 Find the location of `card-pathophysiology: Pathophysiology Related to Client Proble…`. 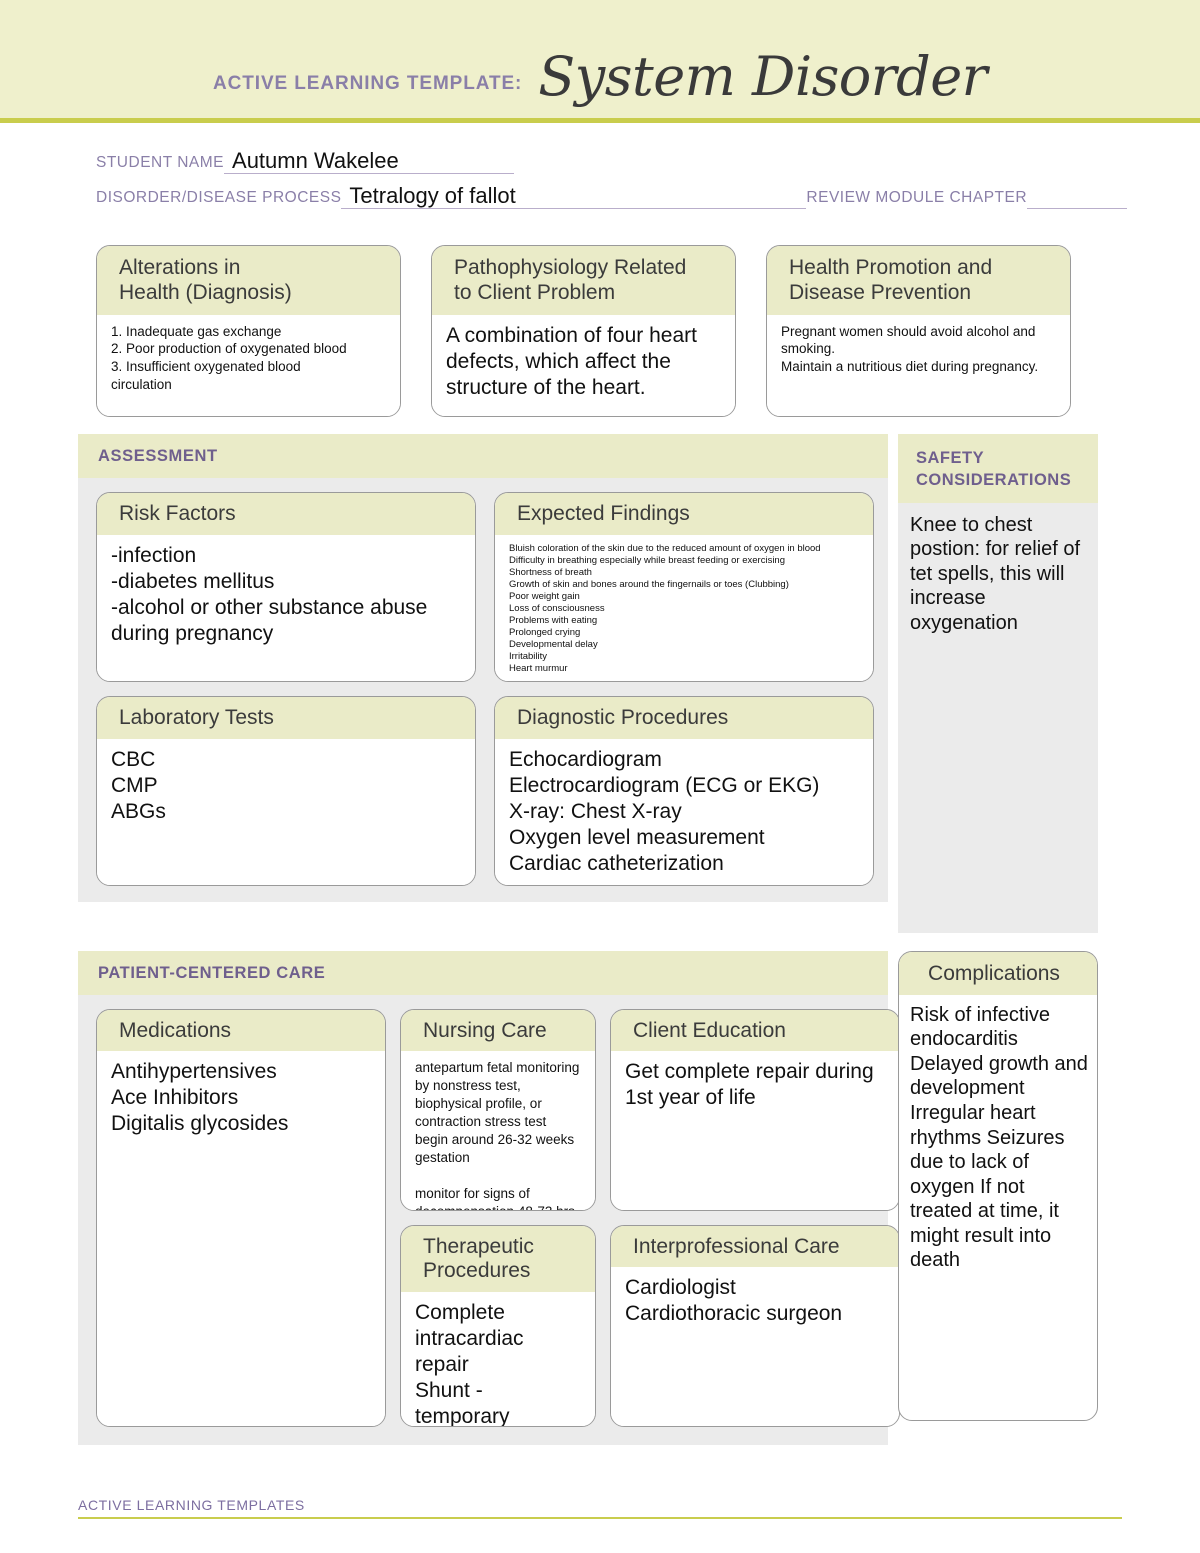

card-pathophysiology: Pathophysiology Related to Client Proble… is located at coordinates (583, 331).